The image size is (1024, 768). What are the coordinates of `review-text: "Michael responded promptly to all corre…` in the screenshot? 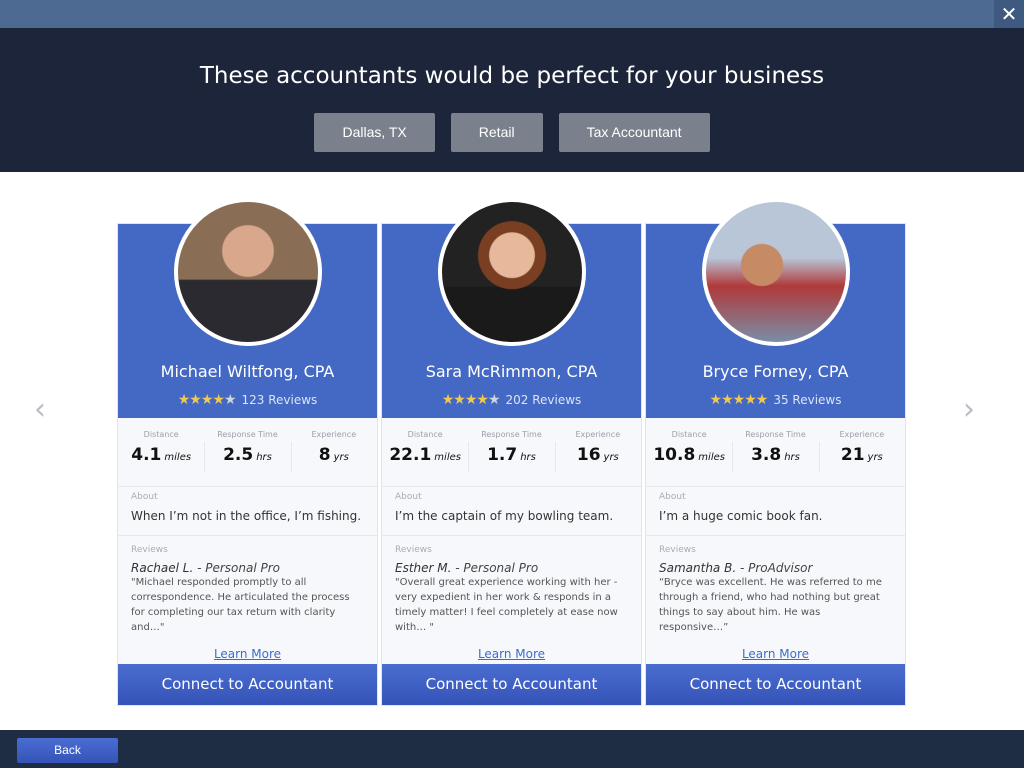 It's located at (240, 605).